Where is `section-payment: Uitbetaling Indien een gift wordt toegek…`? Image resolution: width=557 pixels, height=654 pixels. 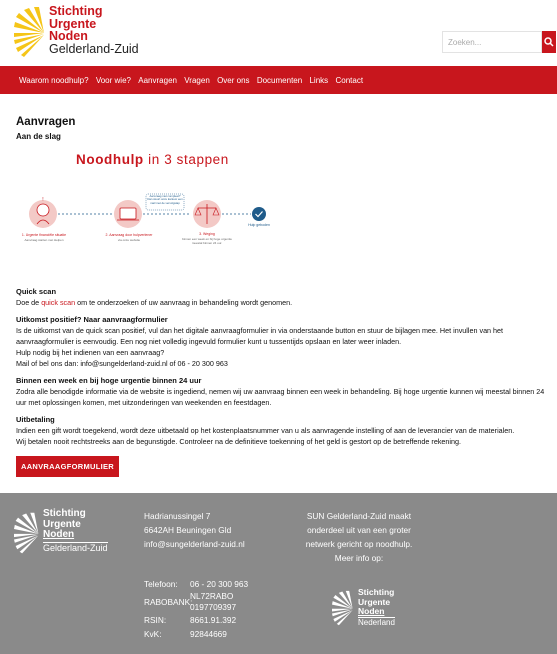 section-payment: Uitbetaling Indien een gift wordt toegek… is located at coordinates (286, 430).